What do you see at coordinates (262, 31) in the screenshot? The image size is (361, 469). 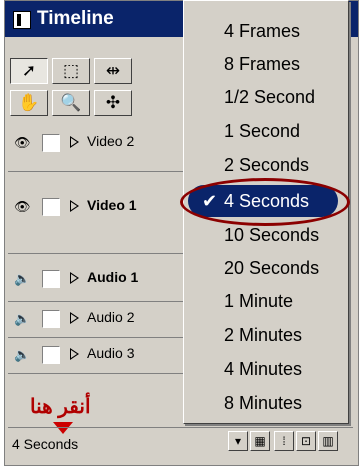 I see `menu-item-label: 4 Frames` at bounding box center [262, 31].